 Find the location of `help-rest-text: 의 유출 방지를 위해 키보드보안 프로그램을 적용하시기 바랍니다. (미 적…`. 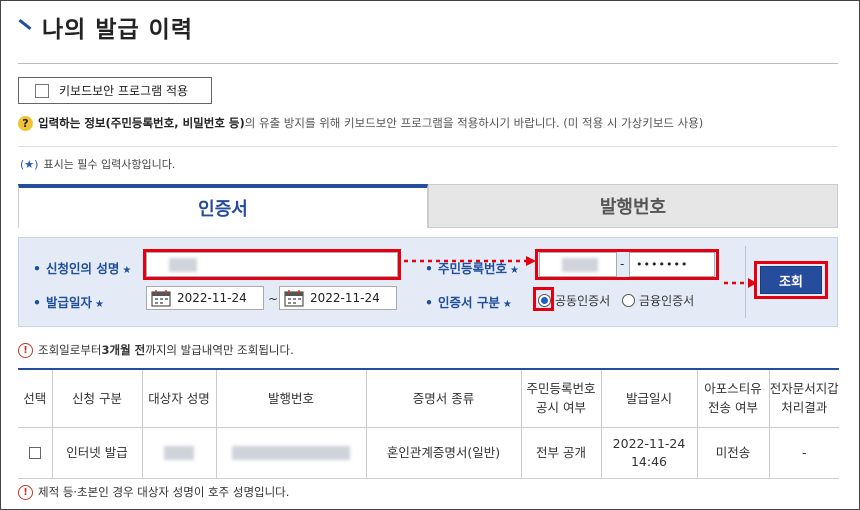

help-rest-text: 의 유출 방지를 위해 키보드보안 프로그램을 적용하시기 바랍니다. (미 적… is located at coordinates (474, 123).